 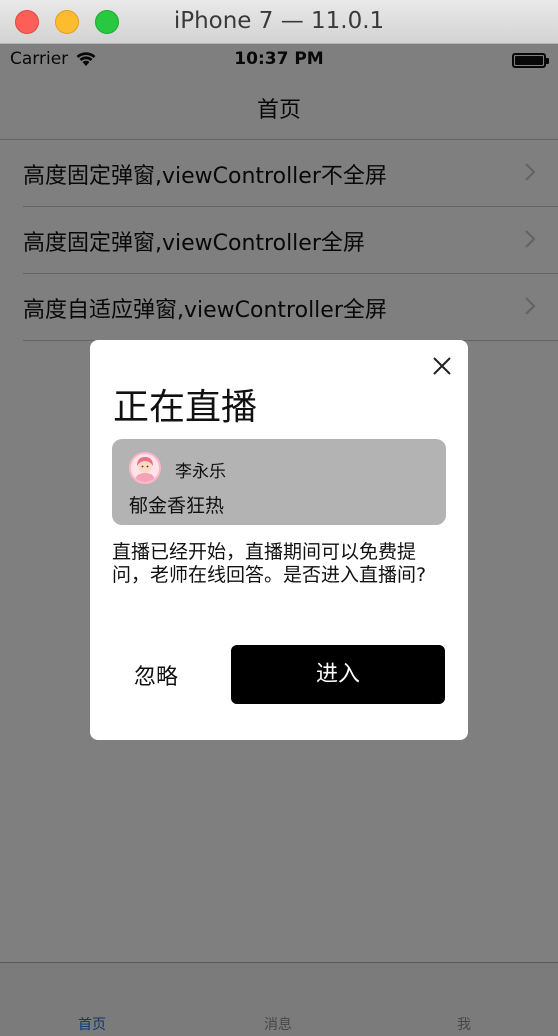 I want to click on window-title: iPhone 7 — 11.0.1, so click(x=279, y=21).